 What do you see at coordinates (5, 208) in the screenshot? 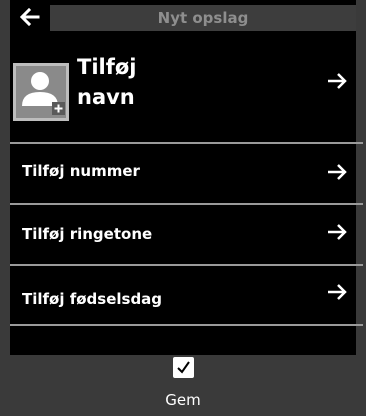
I see `left-edge-bar` at bounding box center [5, 208].